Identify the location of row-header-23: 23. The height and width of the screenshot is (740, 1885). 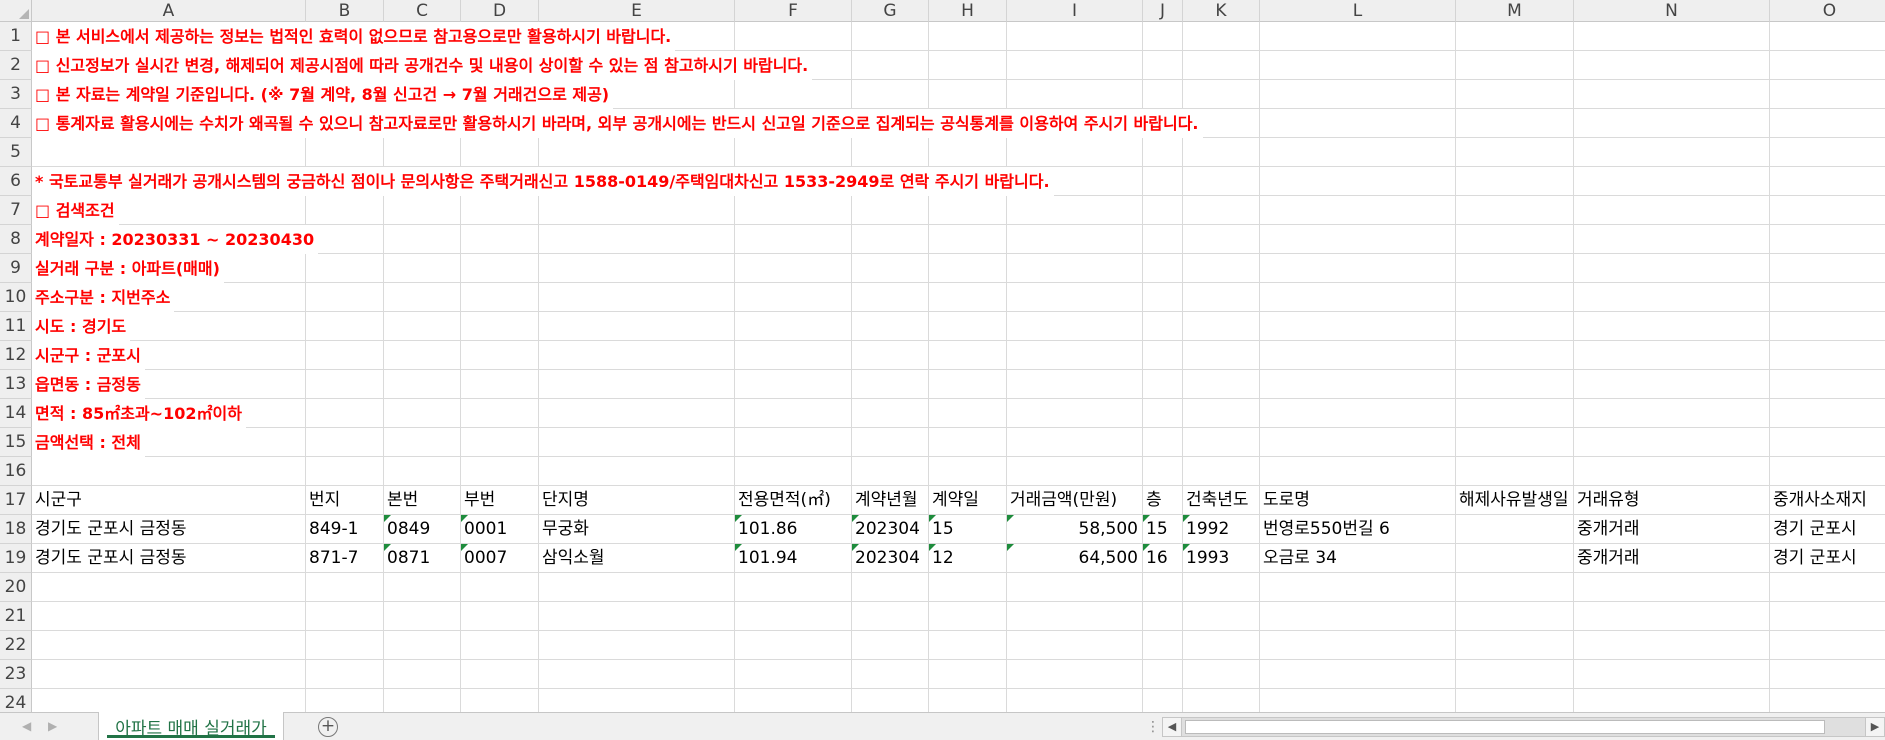
(16, 674).